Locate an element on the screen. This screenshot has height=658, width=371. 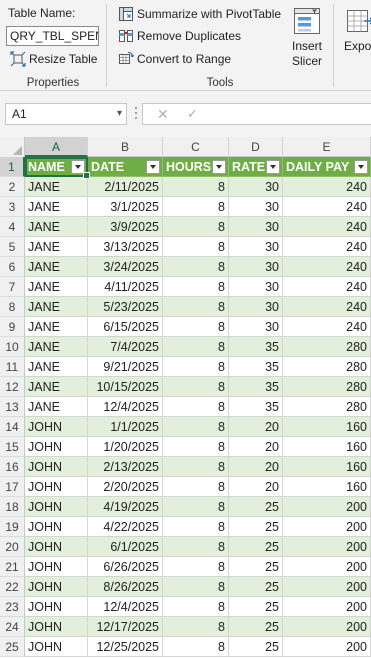
row-header: 6 is located at coordinates (12, 267).